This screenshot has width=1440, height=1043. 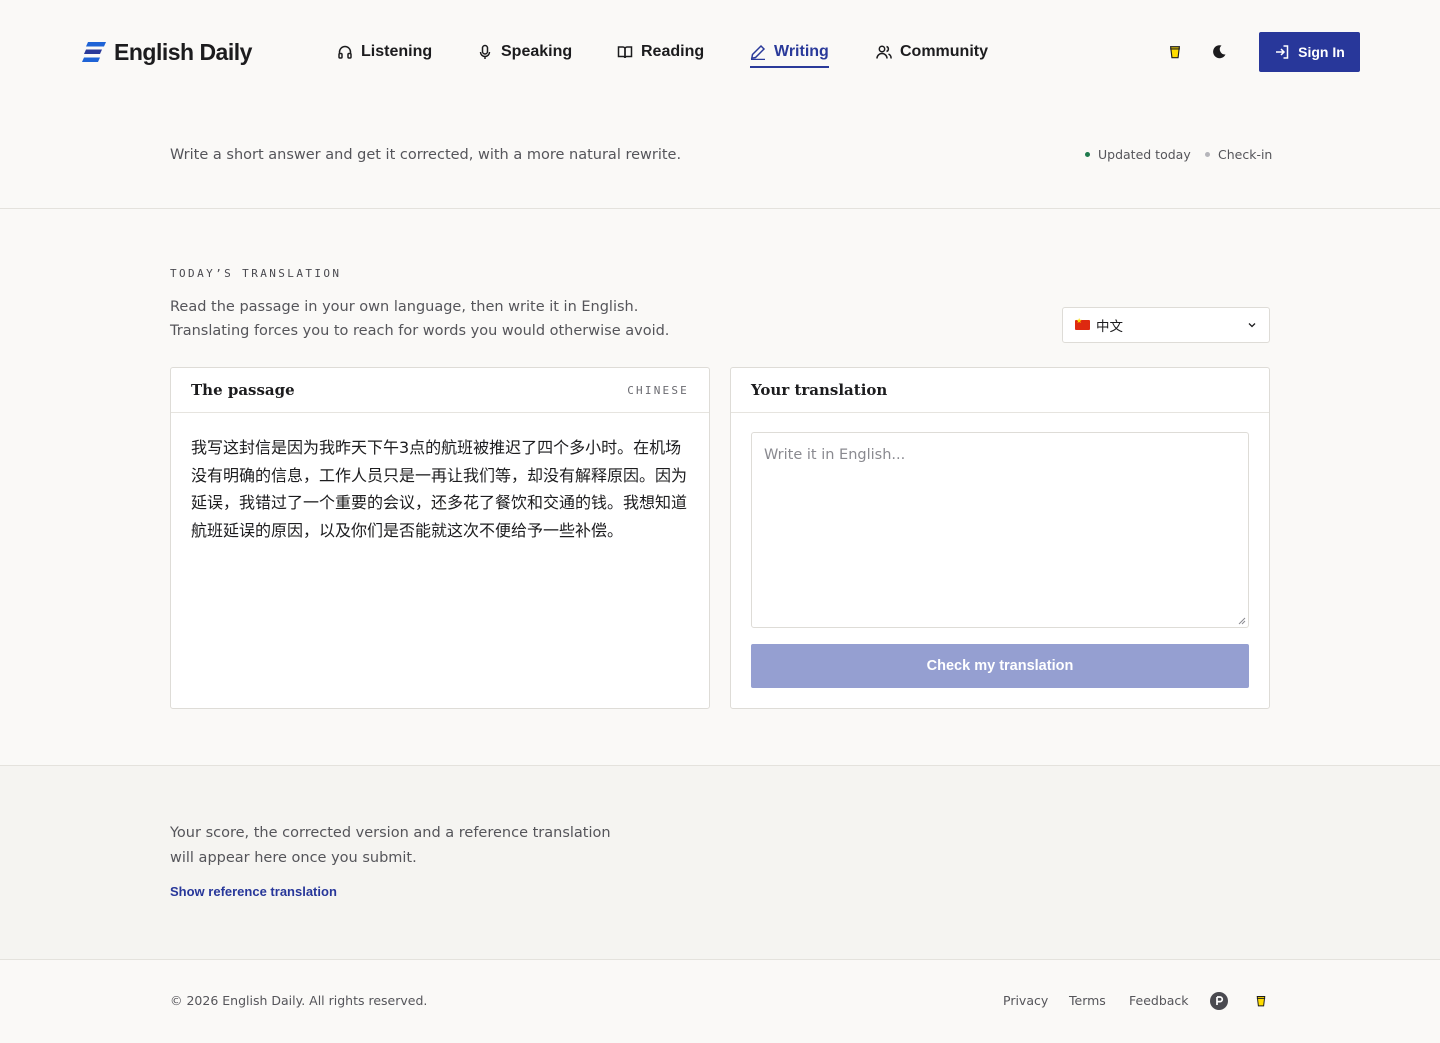 I want to click on moon-icon, so click(x=1219, y=52).